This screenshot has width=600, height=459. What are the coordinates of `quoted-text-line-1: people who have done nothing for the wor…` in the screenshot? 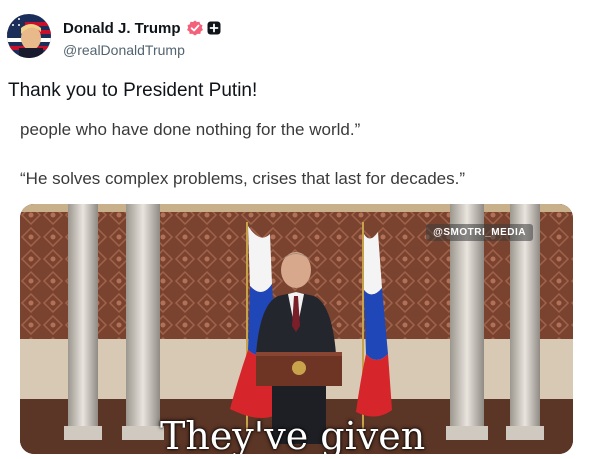 It's located at (190, 129).